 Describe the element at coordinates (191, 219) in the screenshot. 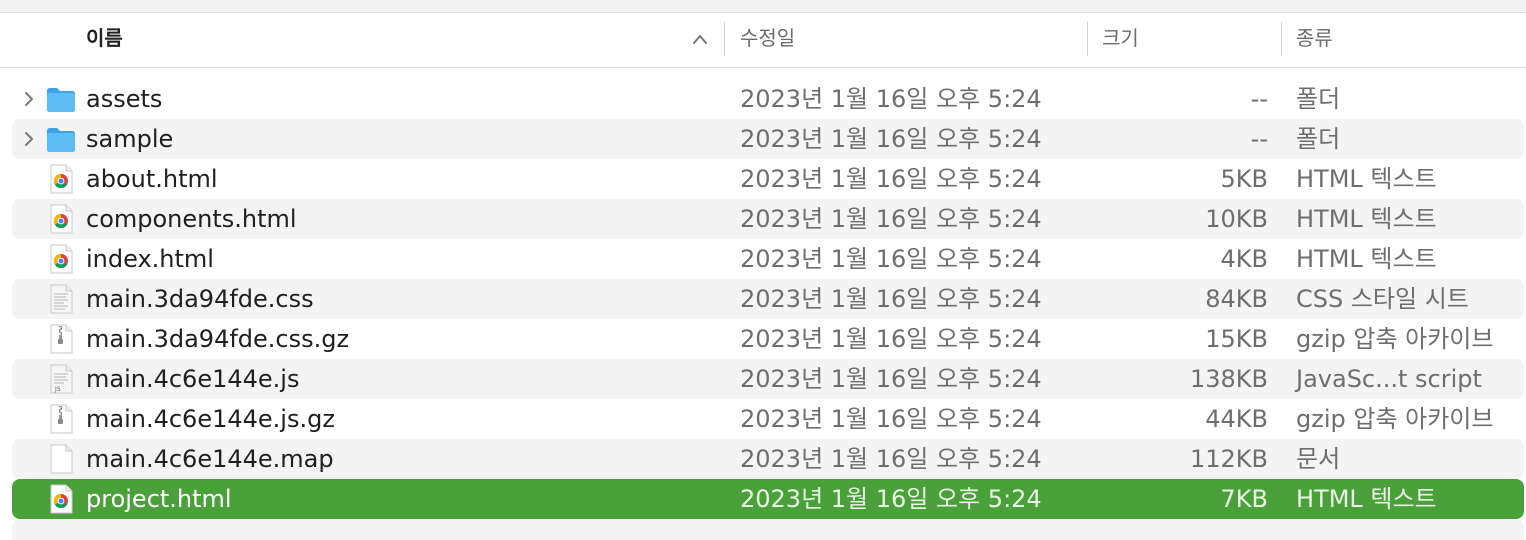

I see `file-name: components.html` at that location.